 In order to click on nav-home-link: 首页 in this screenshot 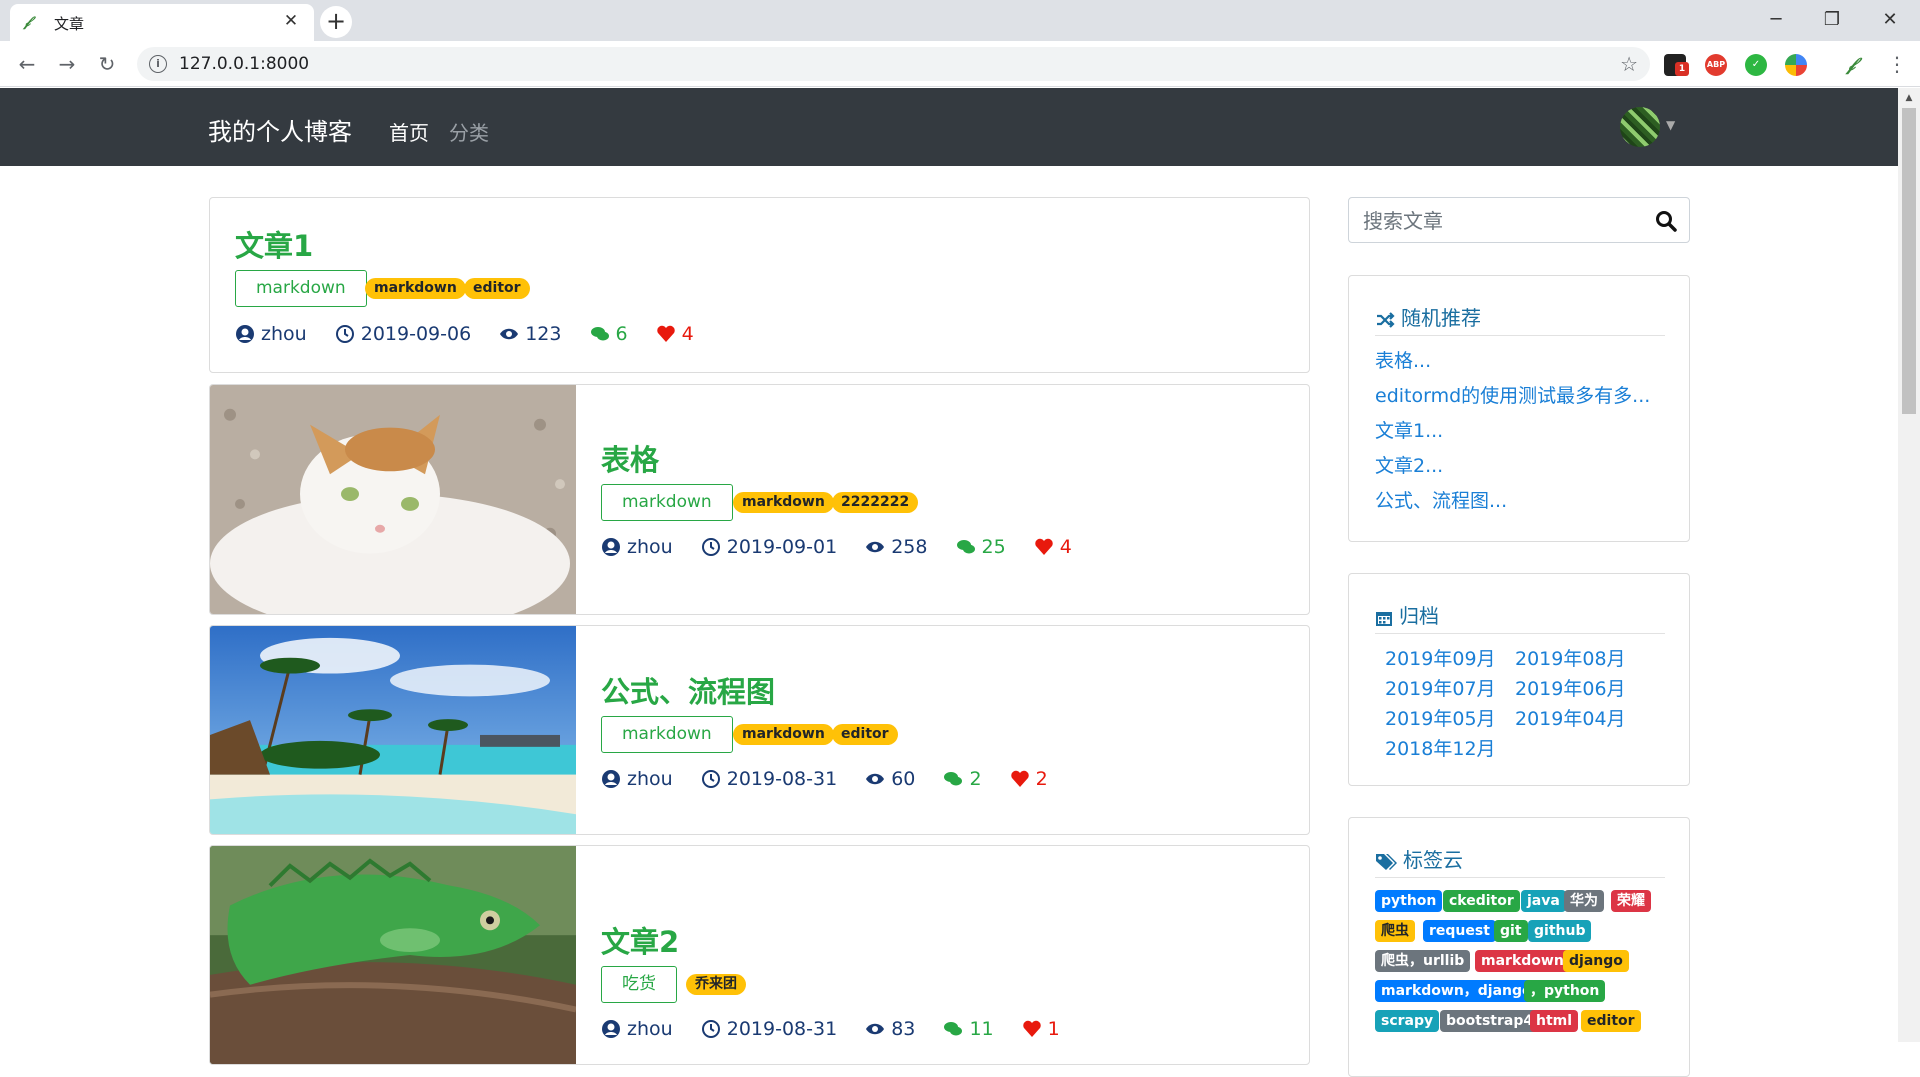, I will do `click(409, 131)`.